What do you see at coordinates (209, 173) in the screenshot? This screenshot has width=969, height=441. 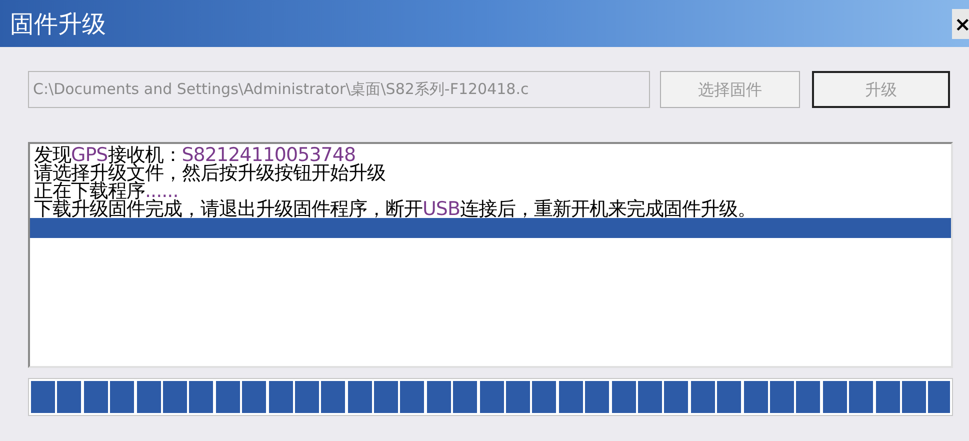 I see `log-line: 请选择升级文件，然后按升级按钮开始升级` at bounding box center [209, 173].